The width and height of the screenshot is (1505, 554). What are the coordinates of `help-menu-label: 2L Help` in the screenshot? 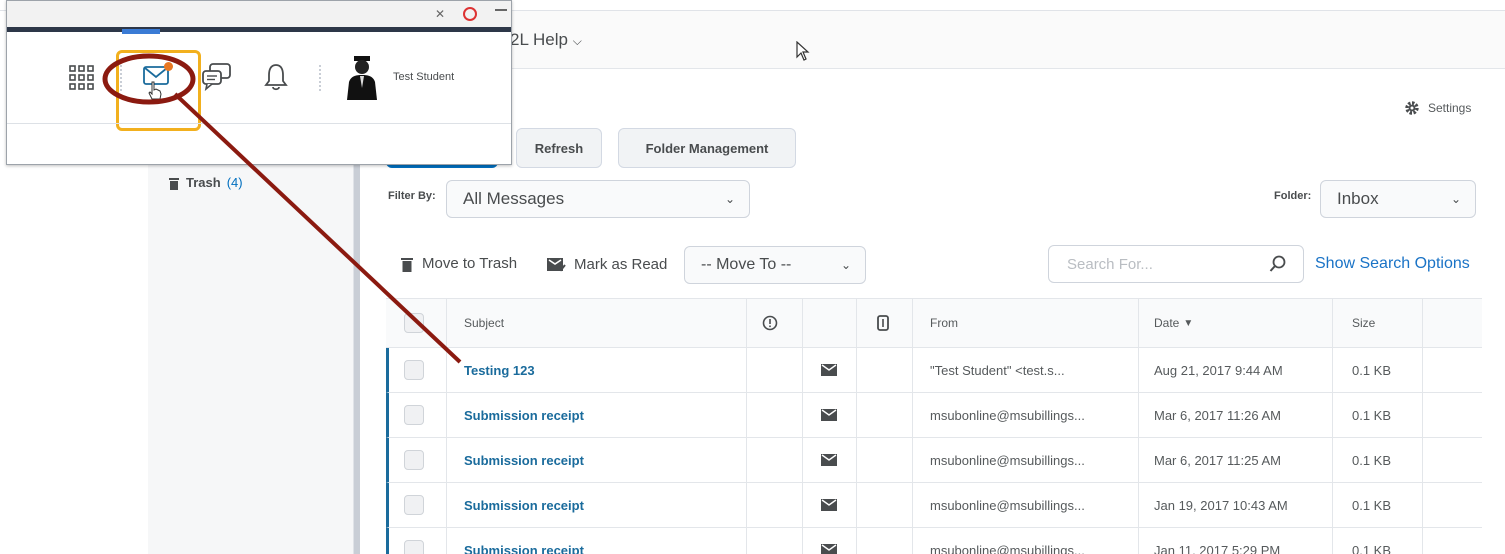 It's located at (539, 39).